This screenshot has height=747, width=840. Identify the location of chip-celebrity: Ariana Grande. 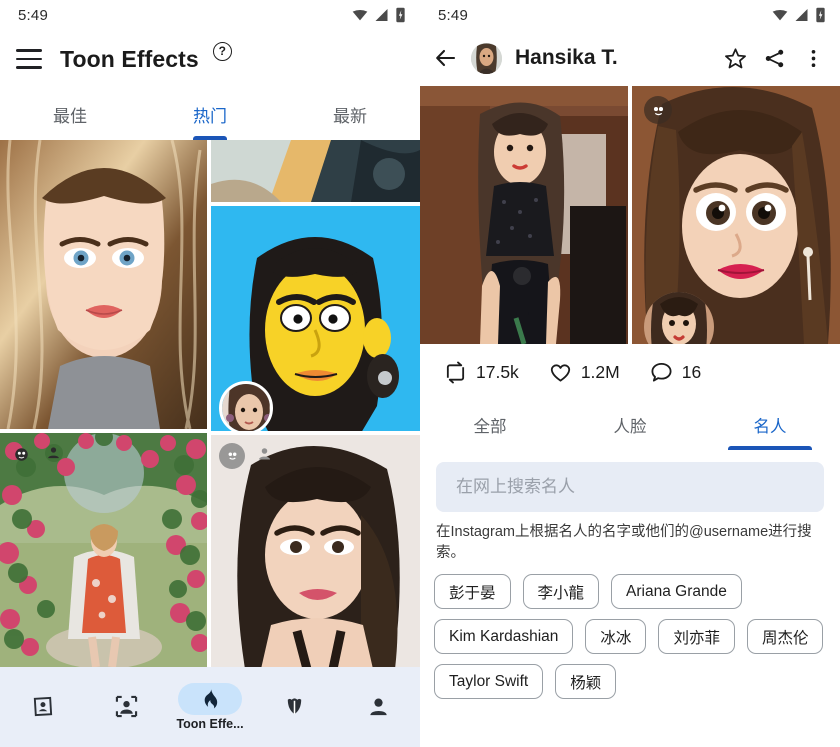
(676, 591).